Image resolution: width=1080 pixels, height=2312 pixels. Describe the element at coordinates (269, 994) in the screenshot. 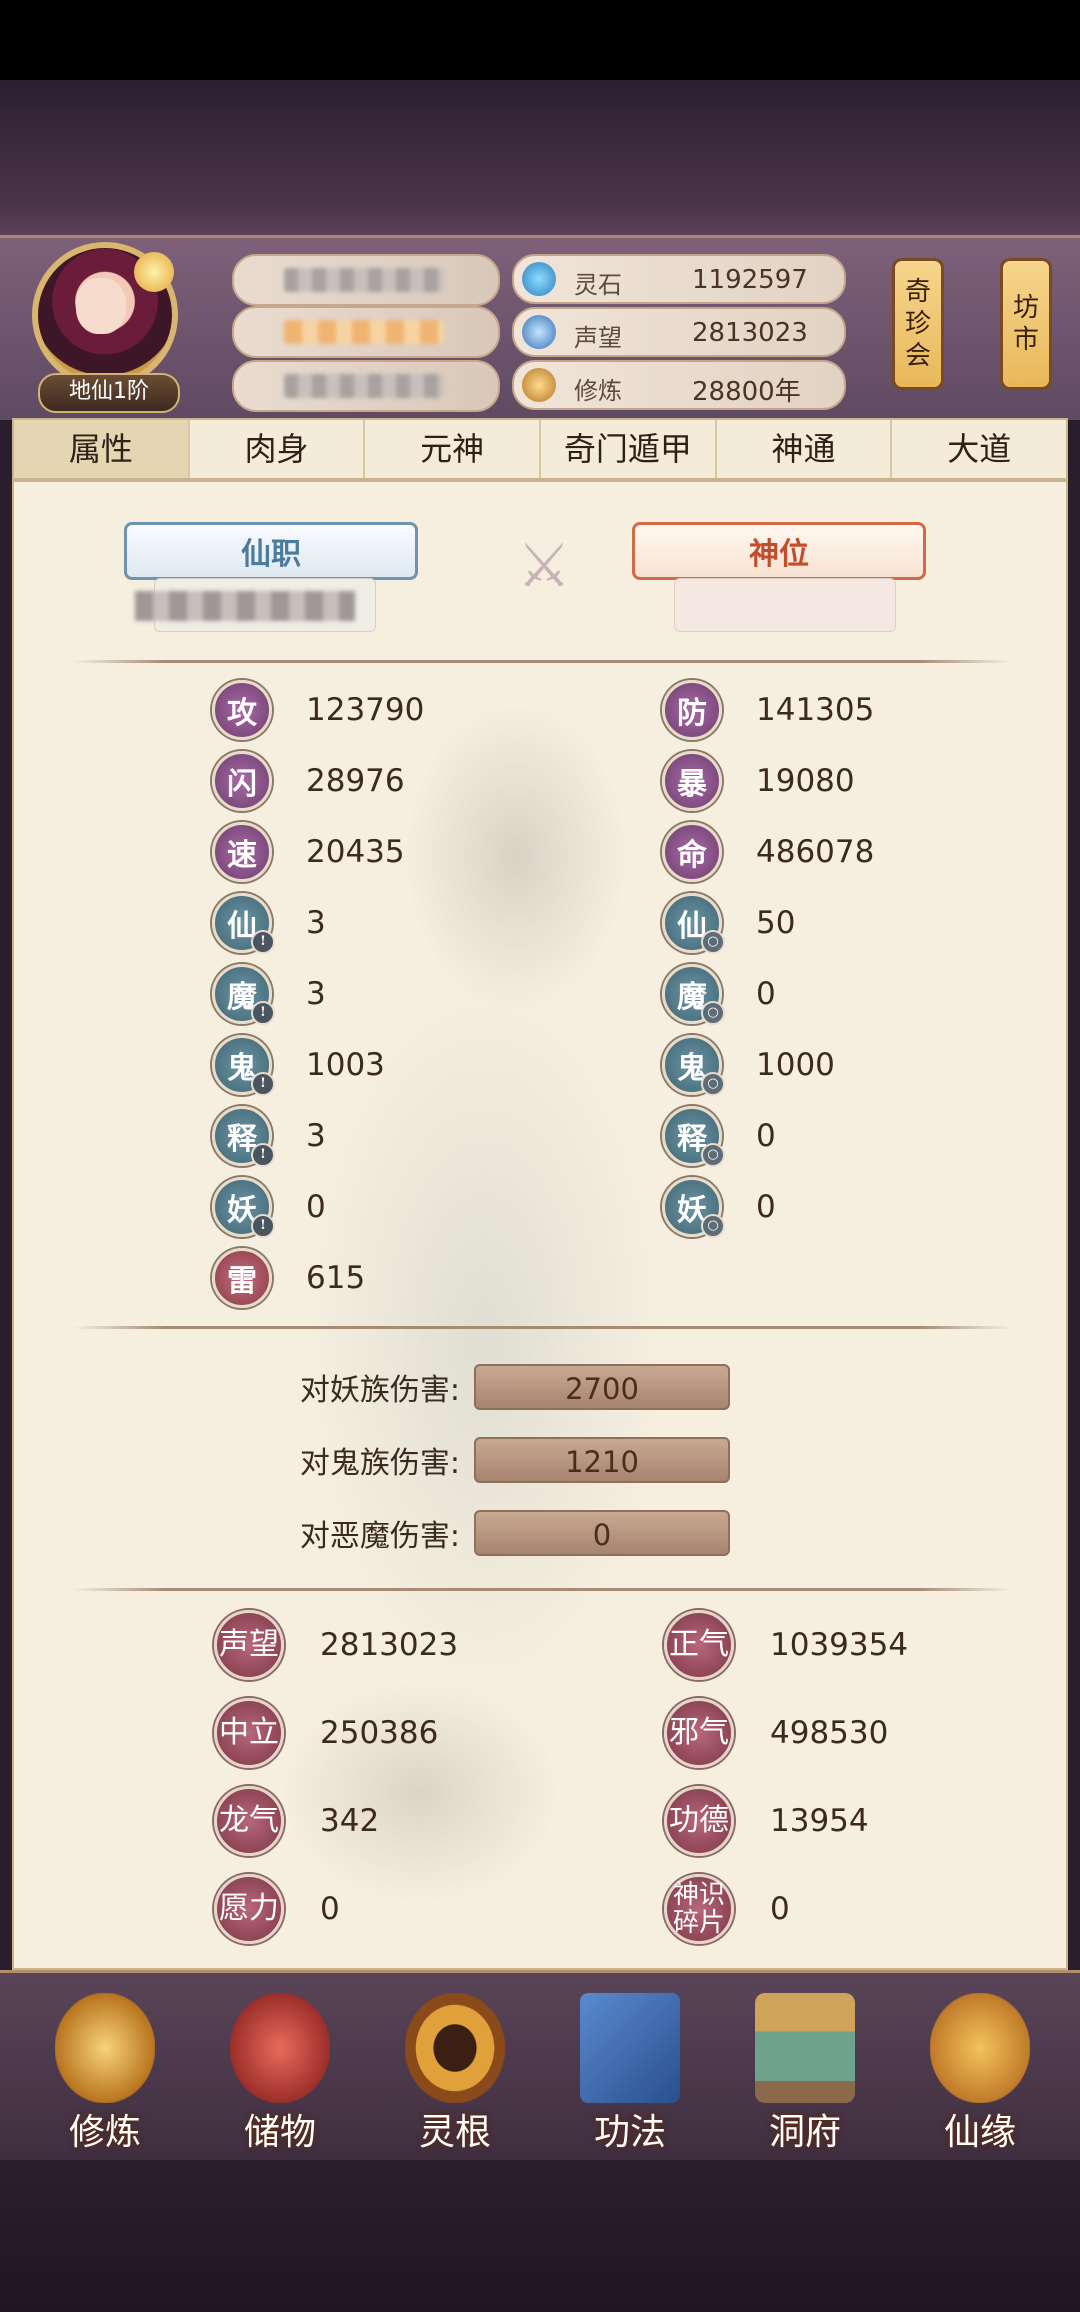

I see `stat-demon-attack: 魔! 3` at that location.